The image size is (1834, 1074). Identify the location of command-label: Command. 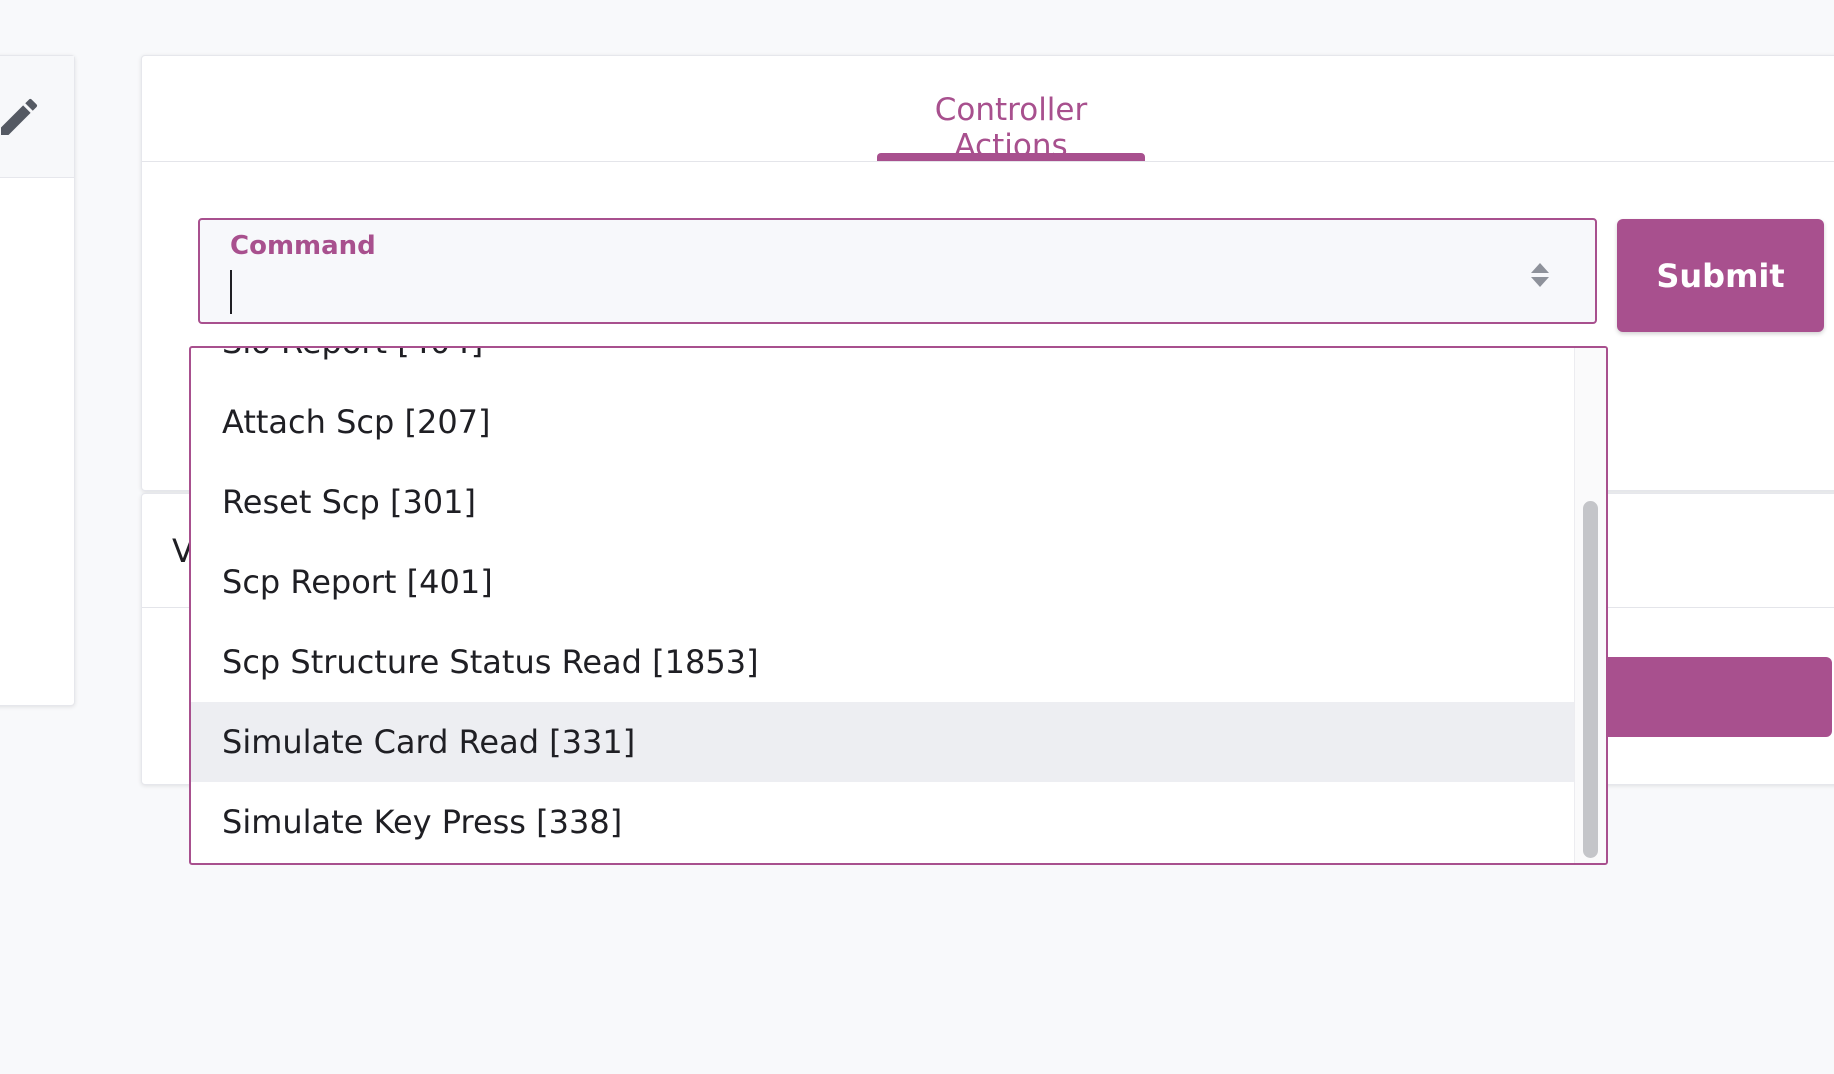
(303, 246).